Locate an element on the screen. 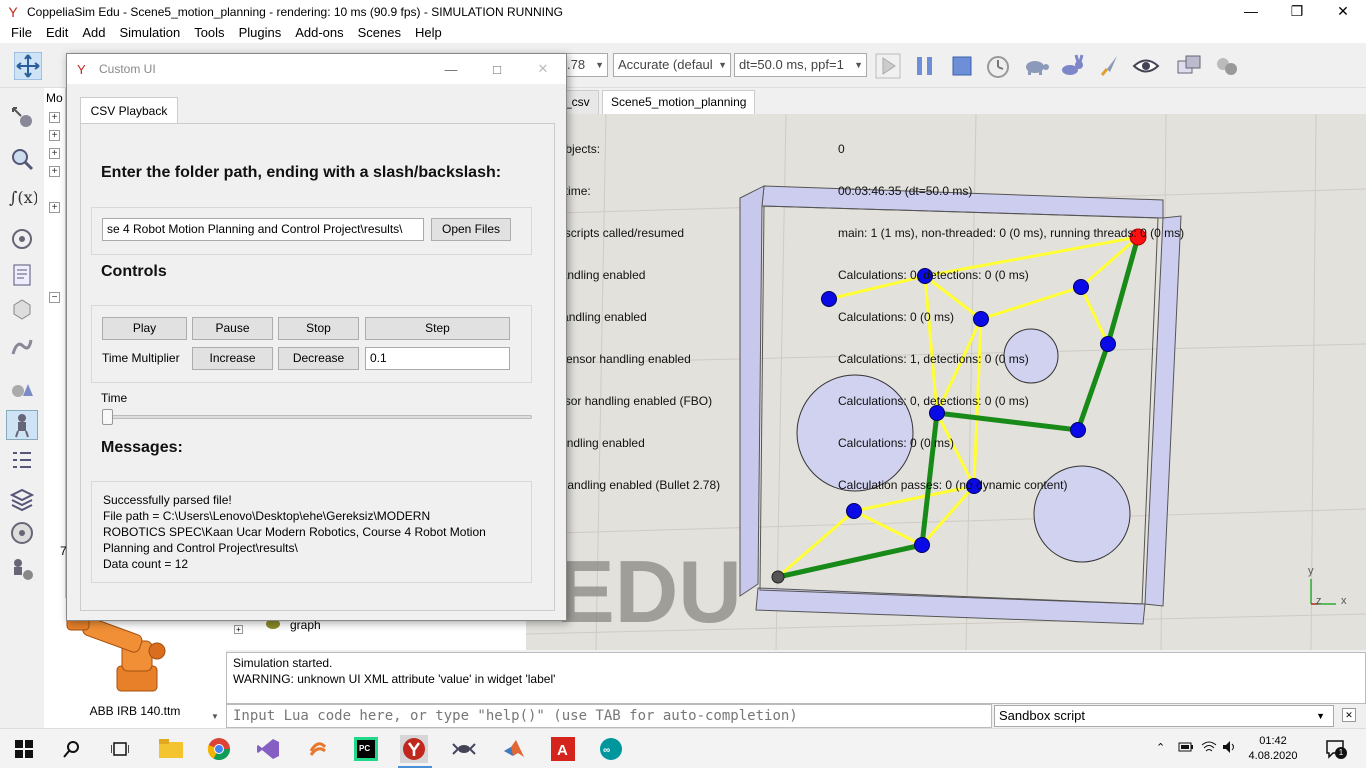  open-files-button: Open Files is located at coordinates (471, 229).